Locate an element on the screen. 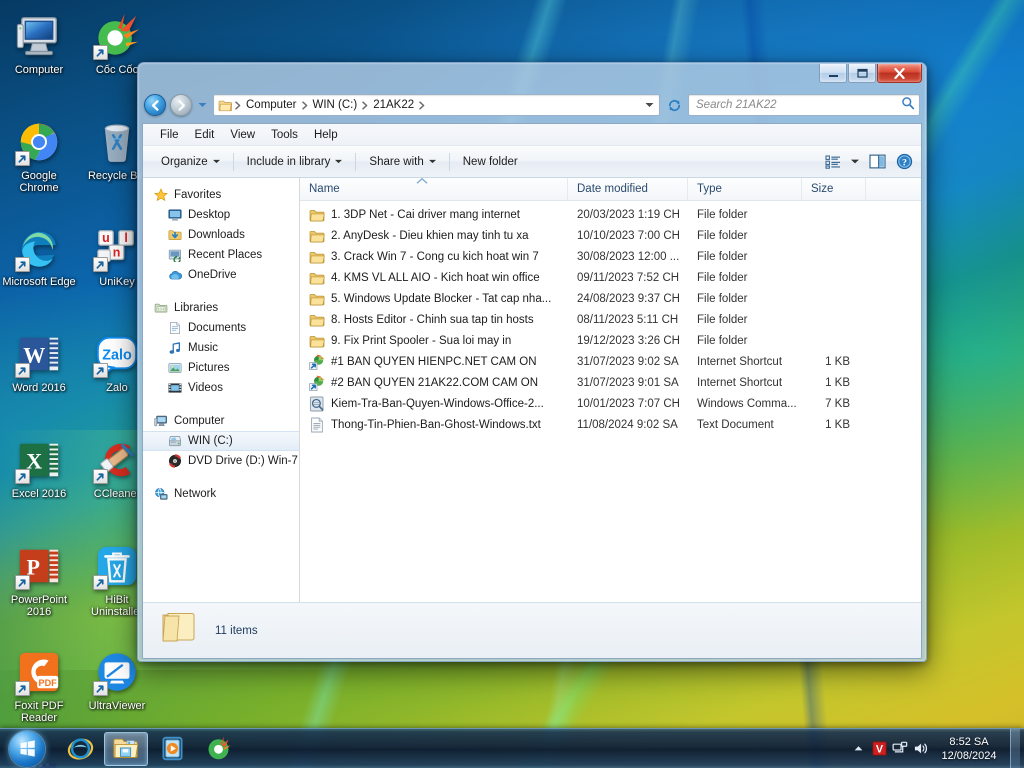  system-tray: V 8:52 SA 12/08/2024 is located at coordinates (936, 748).